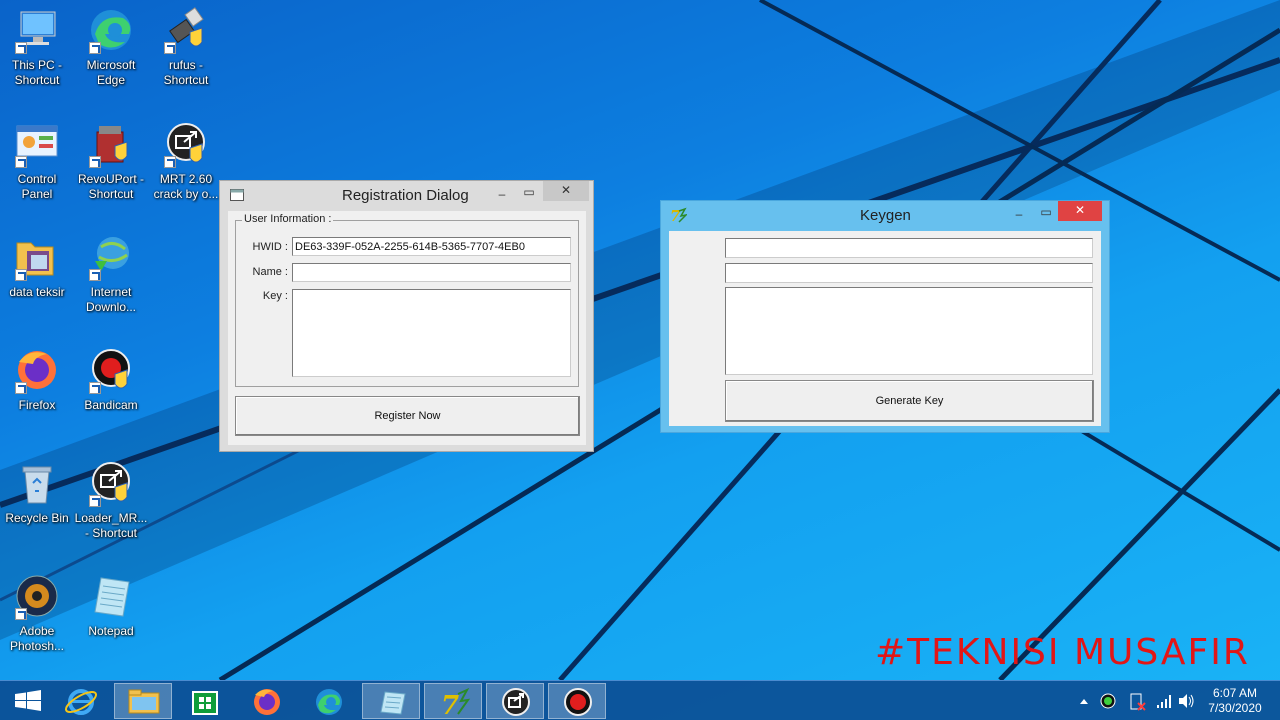 The width and height of the screenshot is (1280, 720). Describe the element at coordinates (37, 161) in the screenshot. I see `desktop-icon-control-panel: Control Panel` at that location.